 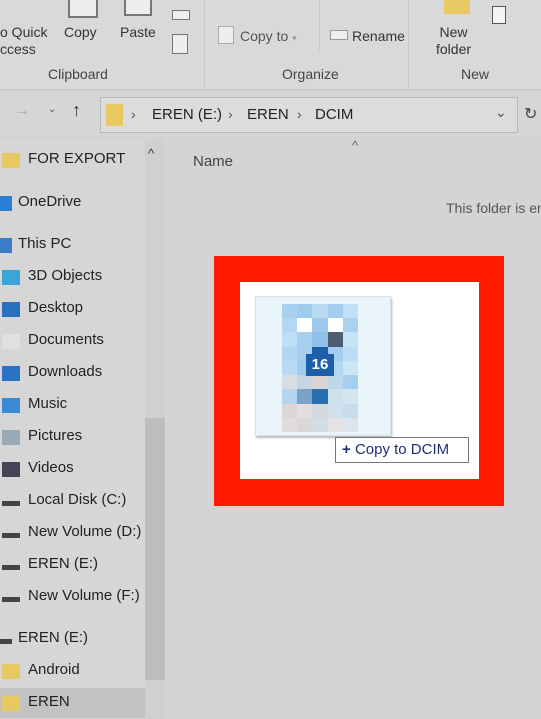 I want to click on sidebar-item-label: Android, so click(x=54, y=669).